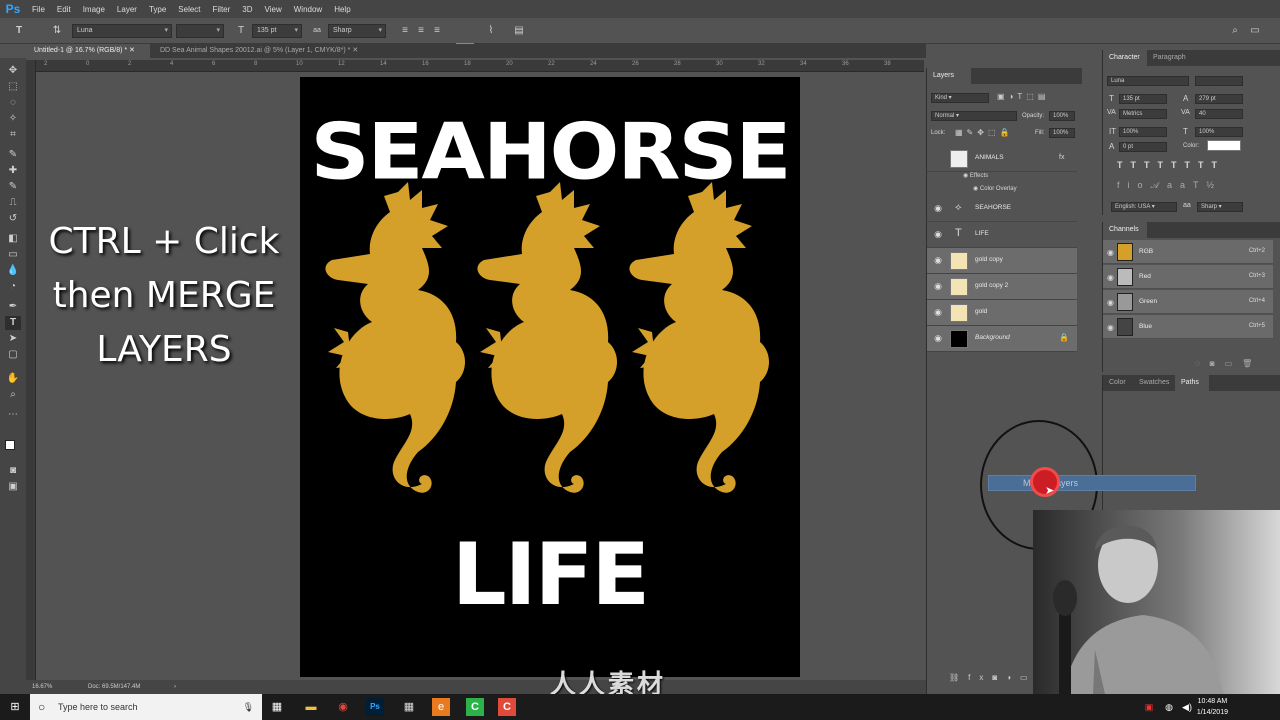  What do you see at coordinates (88, 51) in the screenshot?
I see `tab-untitled-1: Untitled-1 @ 16.7% (RGB/8) * ✕` at bounding box center [88, 51].